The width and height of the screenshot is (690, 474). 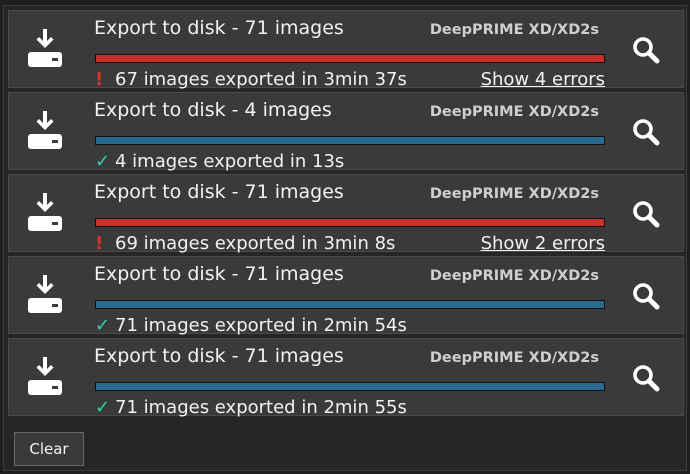 I want to click on job-status-text: 67 images exported in 3min 37s, so click(x=261, y=79).